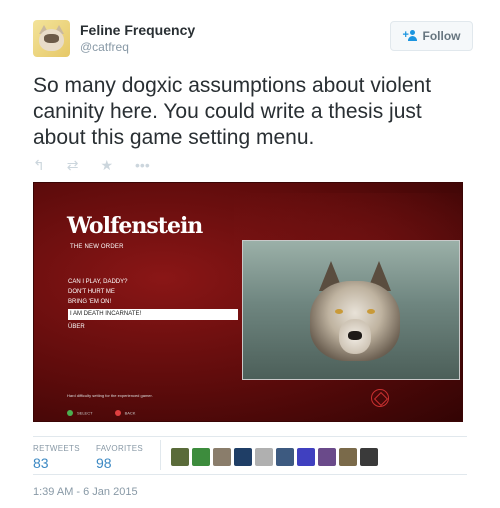 The height and width of the screenshot is (508, 500). I want to click on favoriters-list, so click(274, 457).